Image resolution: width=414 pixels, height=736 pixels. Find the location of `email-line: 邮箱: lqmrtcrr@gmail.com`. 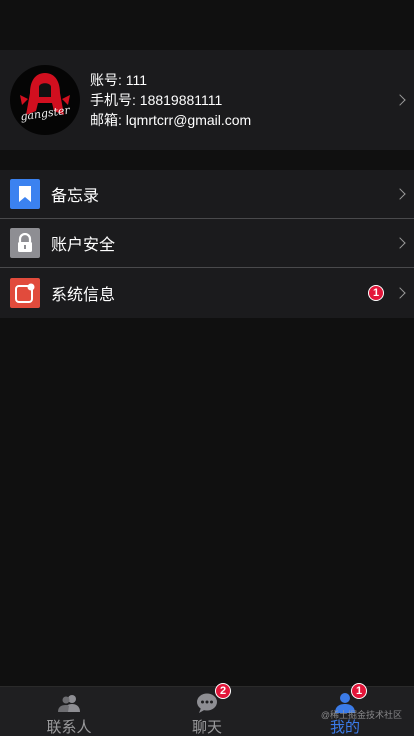

email-line: 邮箱: lqmrtcrr@gmail.com is located at coordinates (170, 120).